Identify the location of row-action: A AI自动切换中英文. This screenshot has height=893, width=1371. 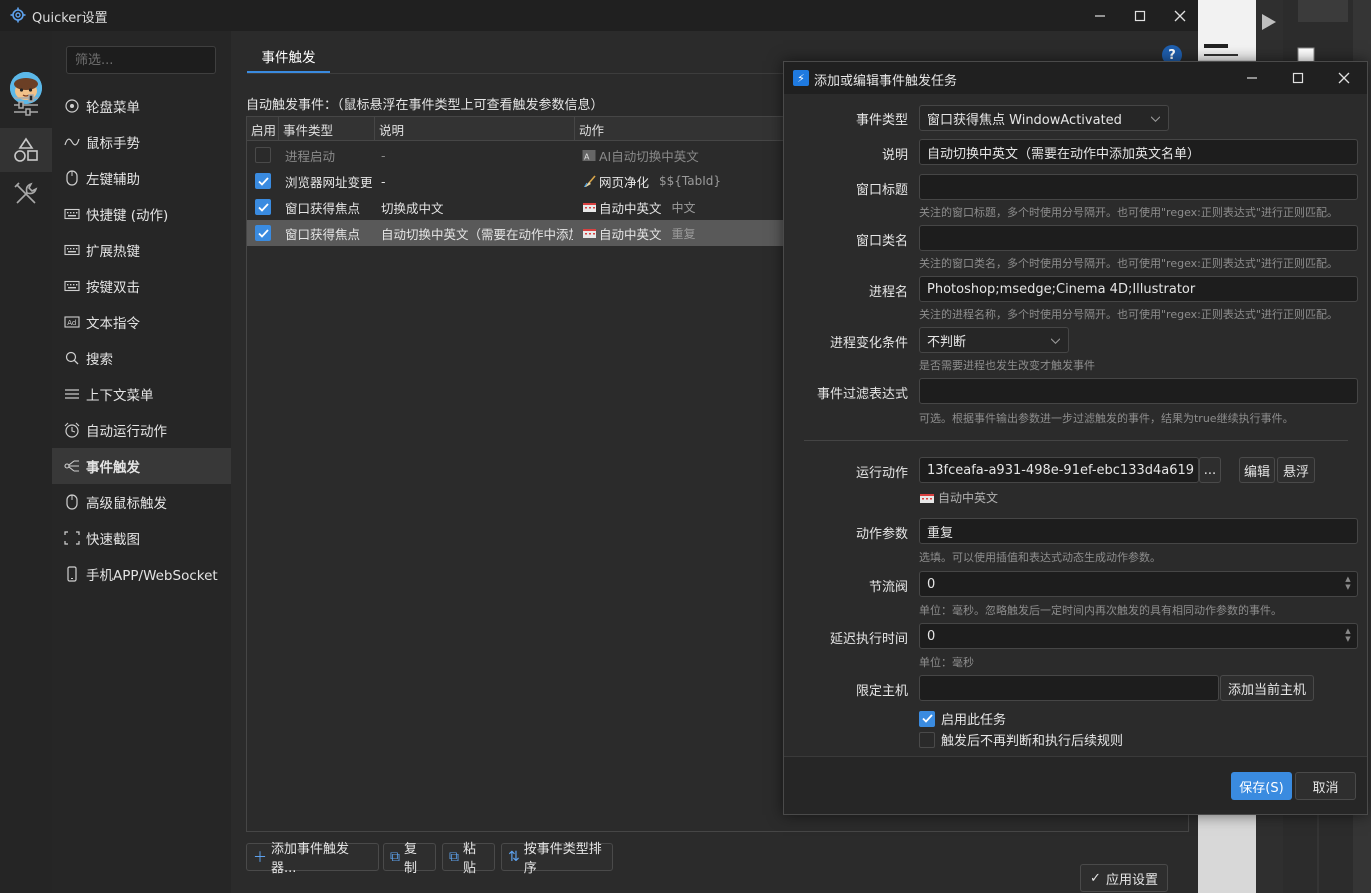
(640, 155).